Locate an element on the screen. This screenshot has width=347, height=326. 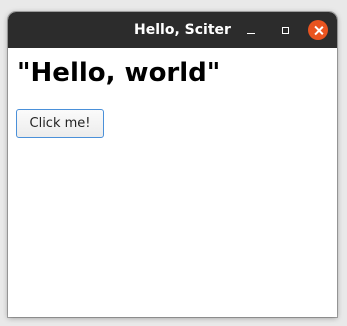
maximize-icon is located at coordinates (285, 30).